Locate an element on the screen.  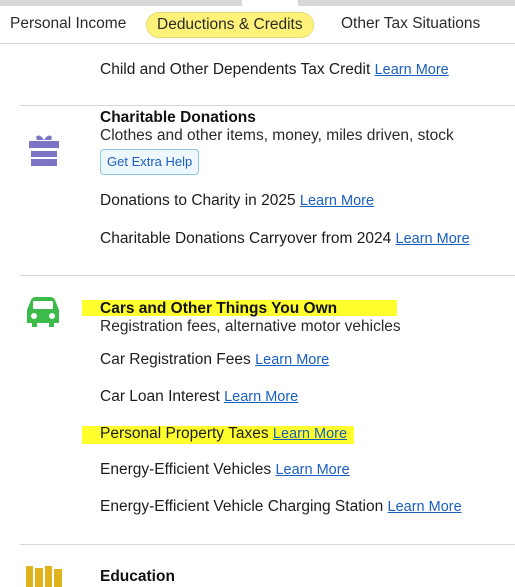
list-item-personal-property-taxes: Personal Property Taxes Learn More is located at coordinates (223, 434).